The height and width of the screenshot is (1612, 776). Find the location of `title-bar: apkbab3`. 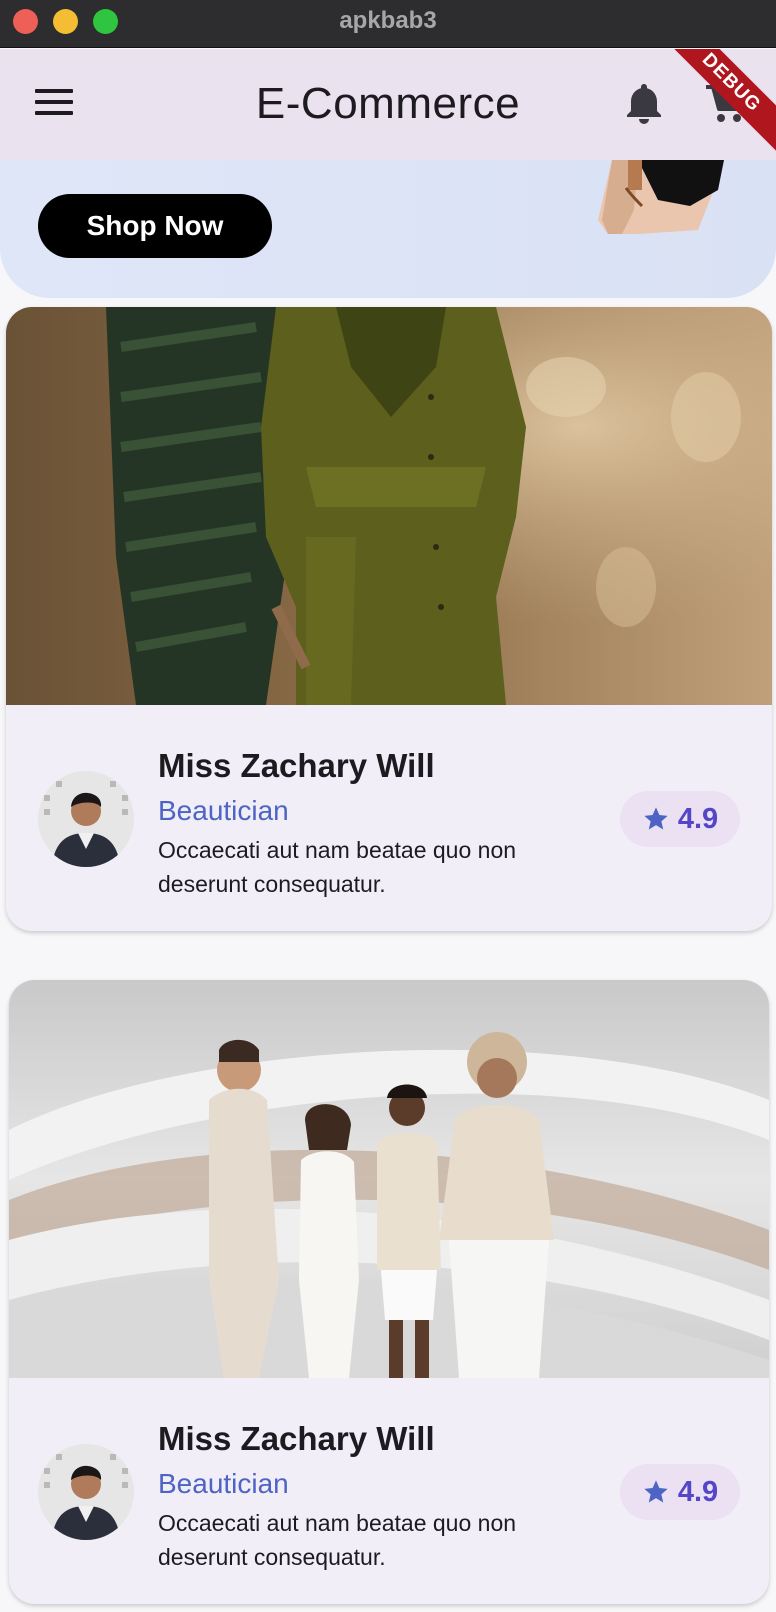

title-bar: apkbab3 is located at coordinates (388, 24).